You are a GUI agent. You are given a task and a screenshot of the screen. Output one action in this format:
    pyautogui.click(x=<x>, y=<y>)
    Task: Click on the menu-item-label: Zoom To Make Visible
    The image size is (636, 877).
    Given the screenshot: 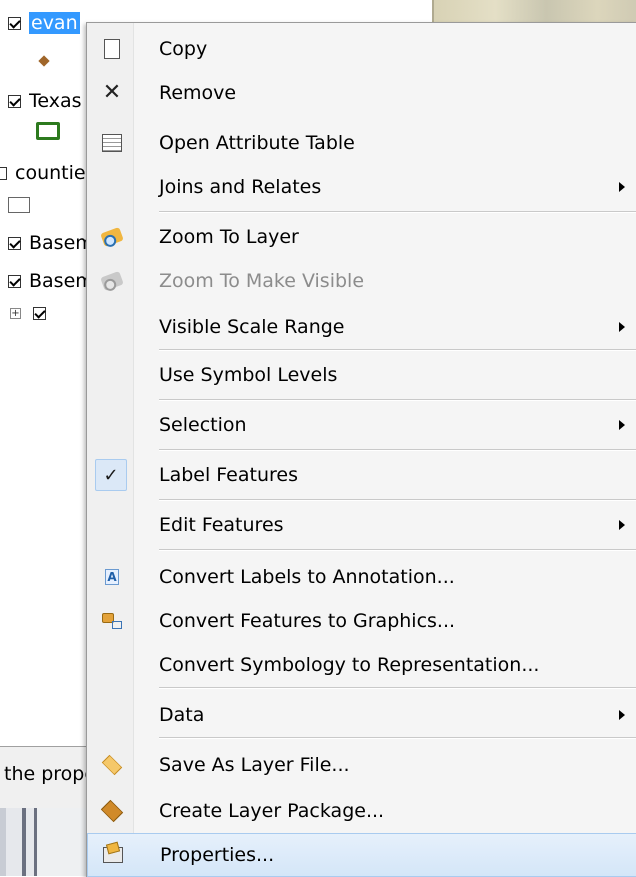 What is the action you would take?
    pyautogui.click(x=262, y=281)
    